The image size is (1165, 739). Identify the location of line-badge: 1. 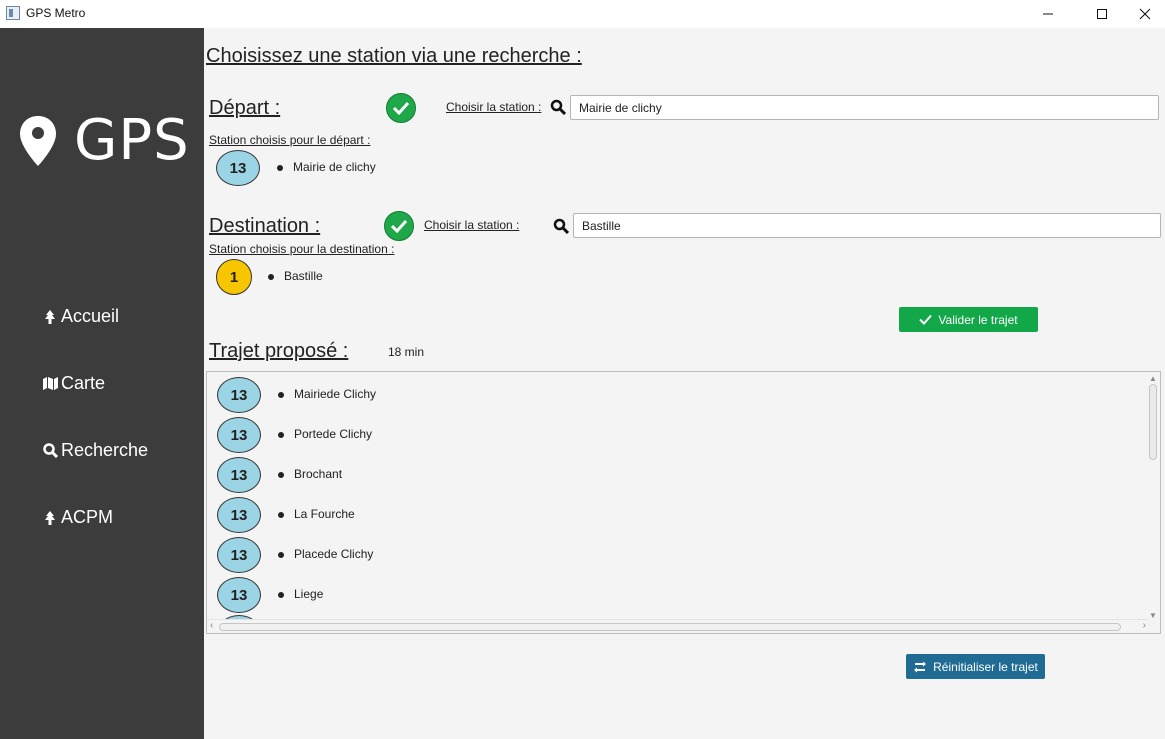
(234, 277).